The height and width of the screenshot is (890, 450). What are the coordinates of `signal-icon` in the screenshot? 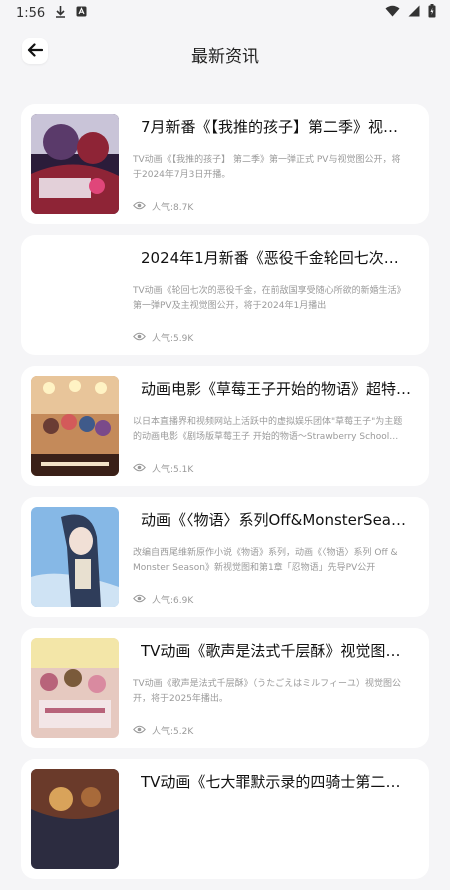 It's located at (414, 13).